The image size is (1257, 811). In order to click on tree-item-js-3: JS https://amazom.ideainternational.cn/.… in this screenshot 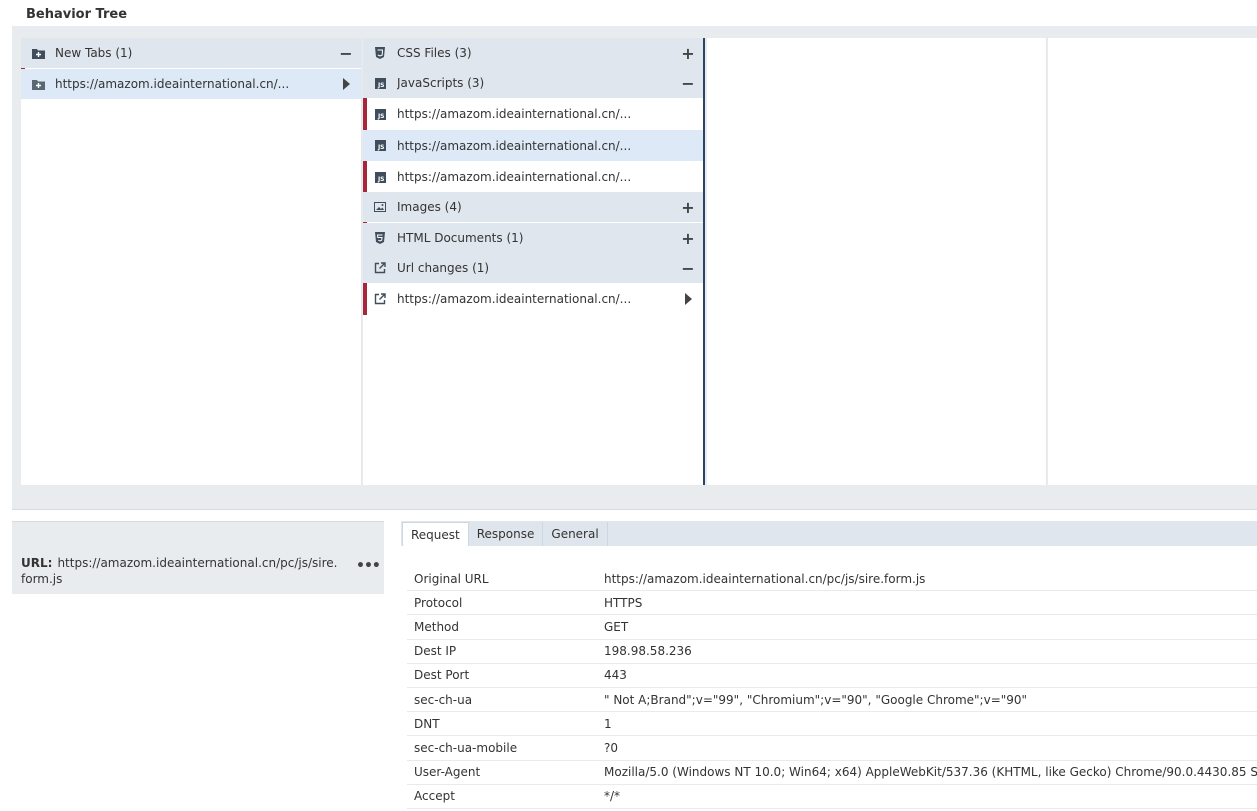, I will do `click(533, 177)`.